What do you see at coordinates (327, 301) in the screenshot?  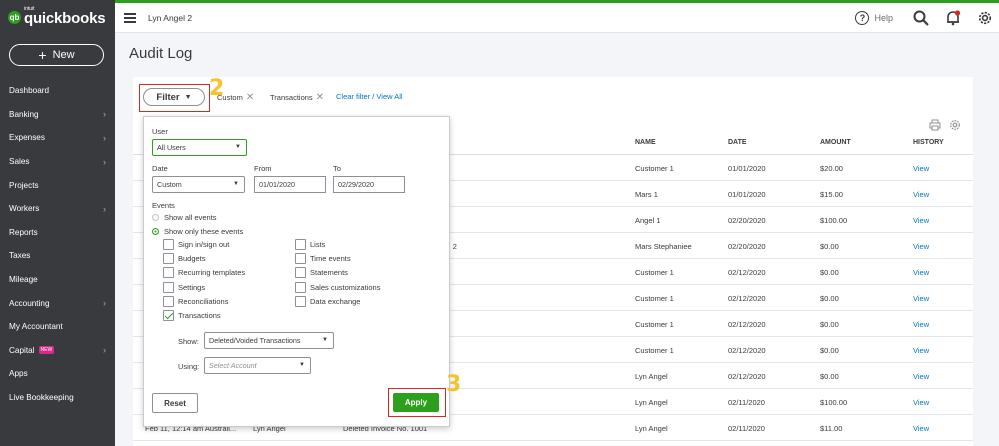 I see `checkbox-data-exchange: Data exchange` at bounding box center [327, 301].